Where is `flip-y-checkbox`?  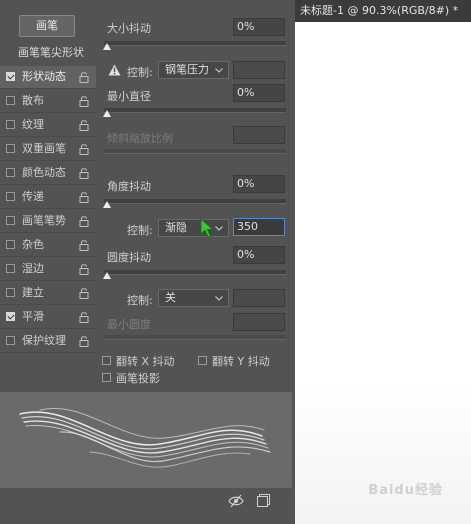
flip-y-checkbox is located at coordinates (202, 360).